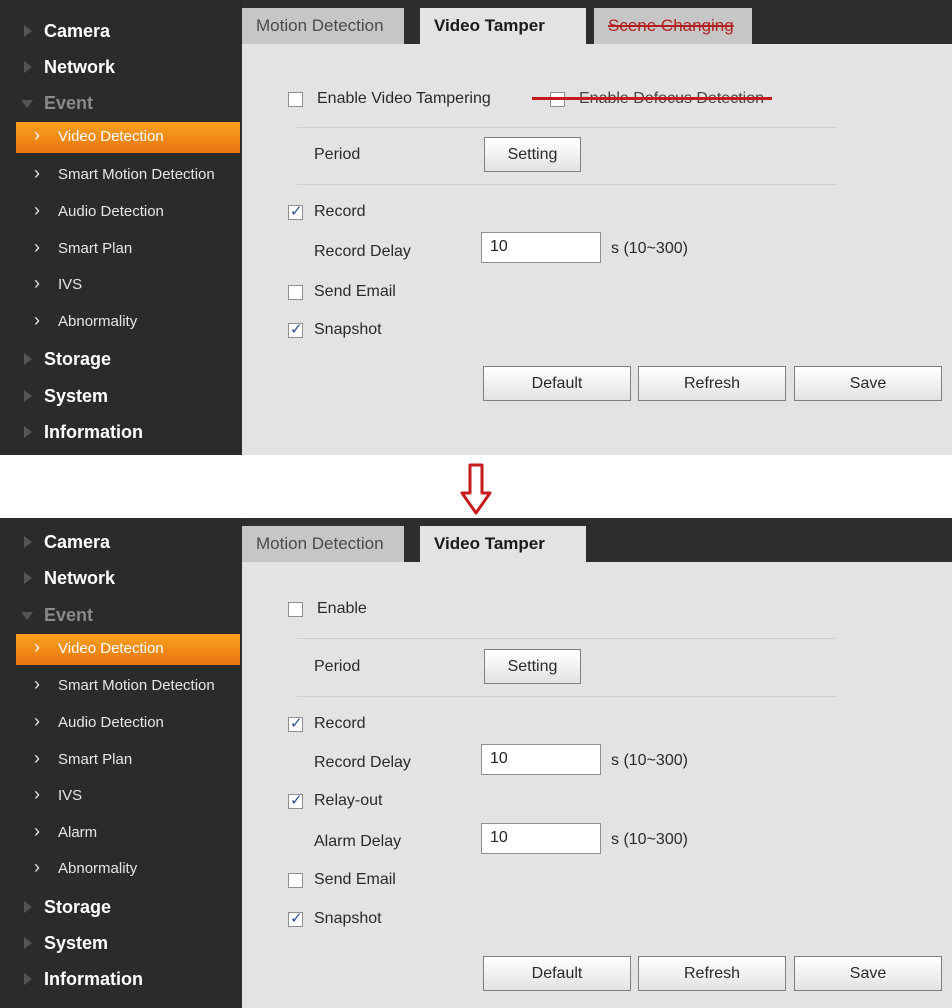 The width and height of the screenshot is (952, 1008). Describe the element at coordinates (340, 723) in the screenshot. I see `record-label: Record` at that location.